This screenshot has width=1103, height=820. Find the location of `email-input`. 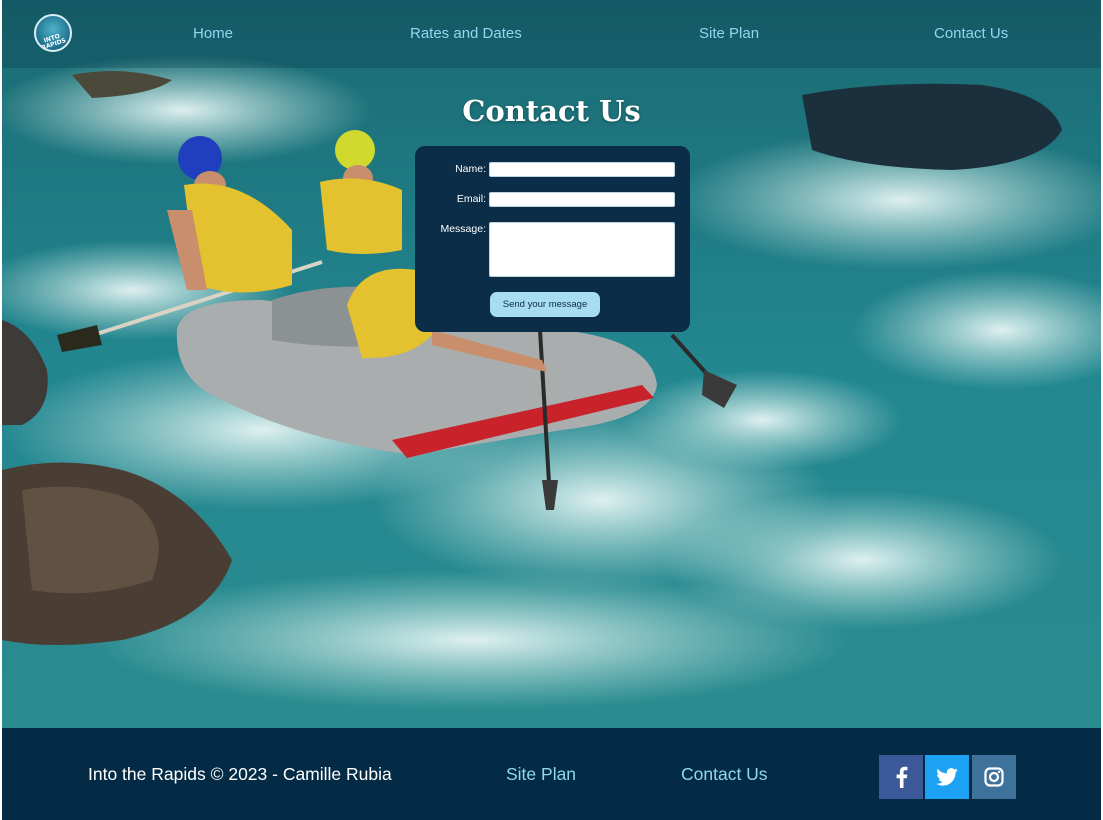

email-input is located at coordinates (582, 199).